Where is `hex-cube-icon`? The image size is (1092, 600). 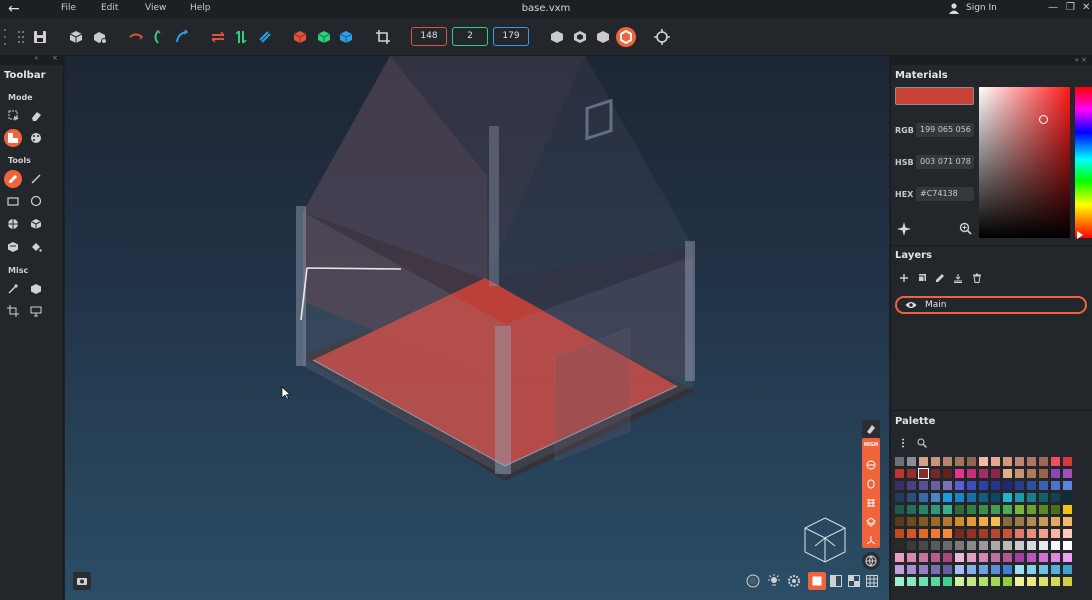
hex-cube-icon is located at coordinates (36, 289).